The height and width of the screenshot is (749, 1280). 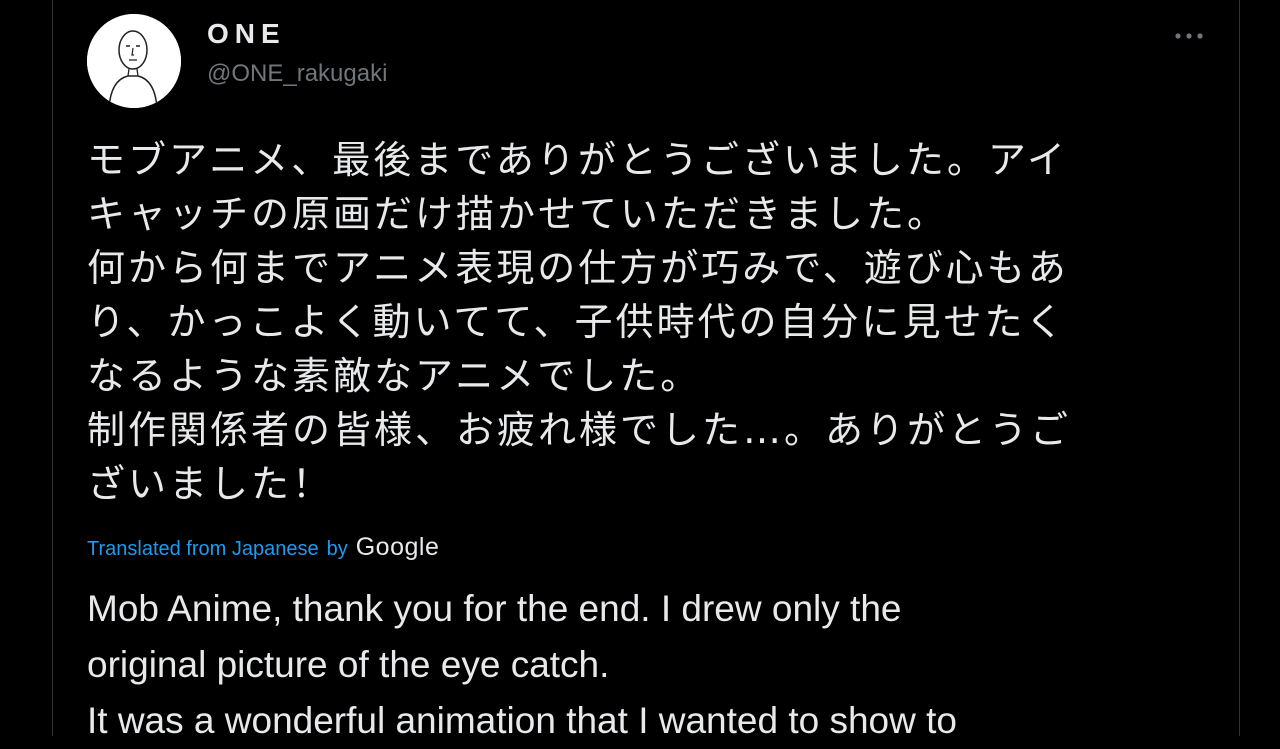 I want to click on more-options-button, so click(x=1189, y=36).